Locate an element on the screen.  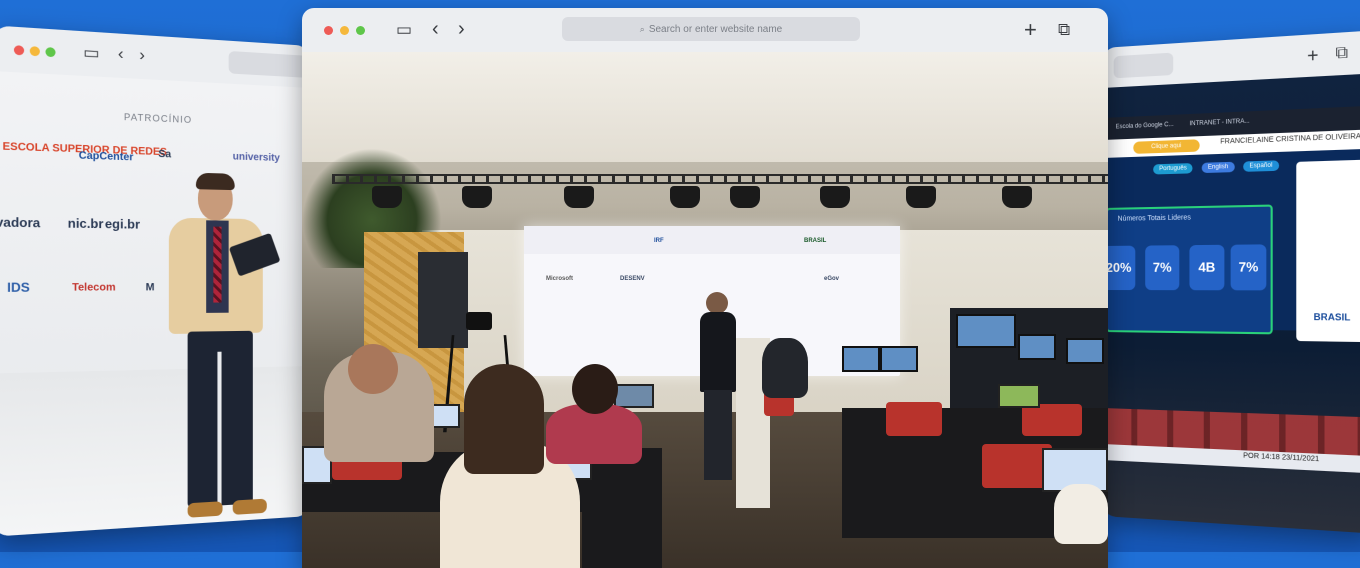
tray-language: POR is located at coordinates (1251, 456).